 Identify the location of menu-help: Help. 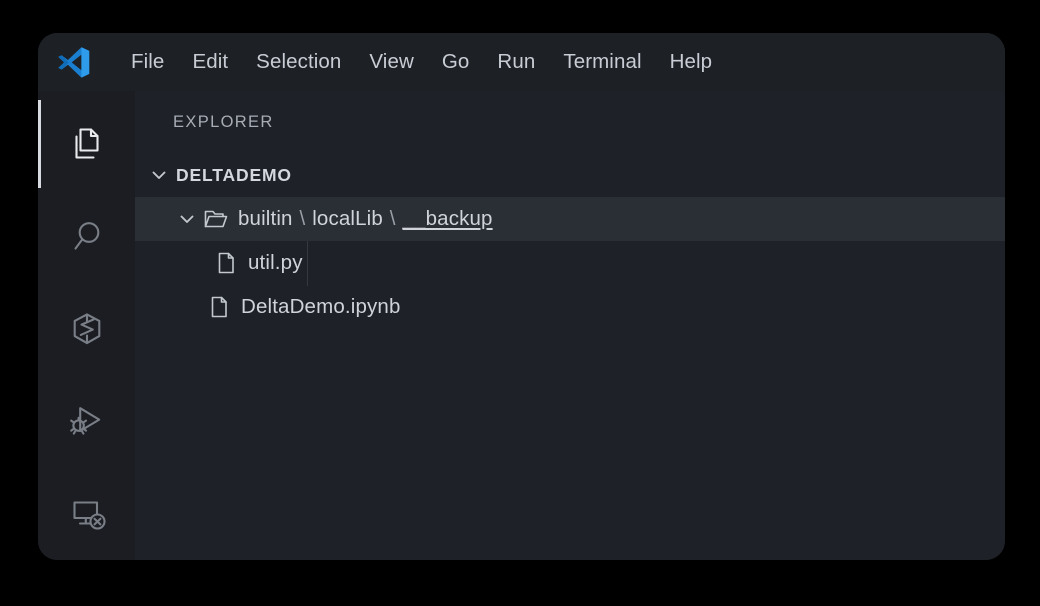
(691, 62).